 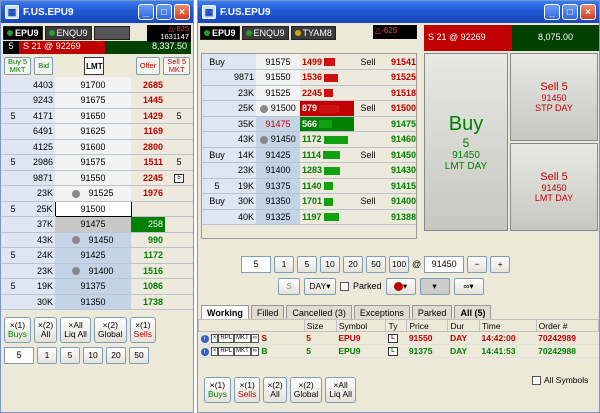 I want to click on cancel-button-liq-all: ×All Liq All, so click(x=340, y=390).